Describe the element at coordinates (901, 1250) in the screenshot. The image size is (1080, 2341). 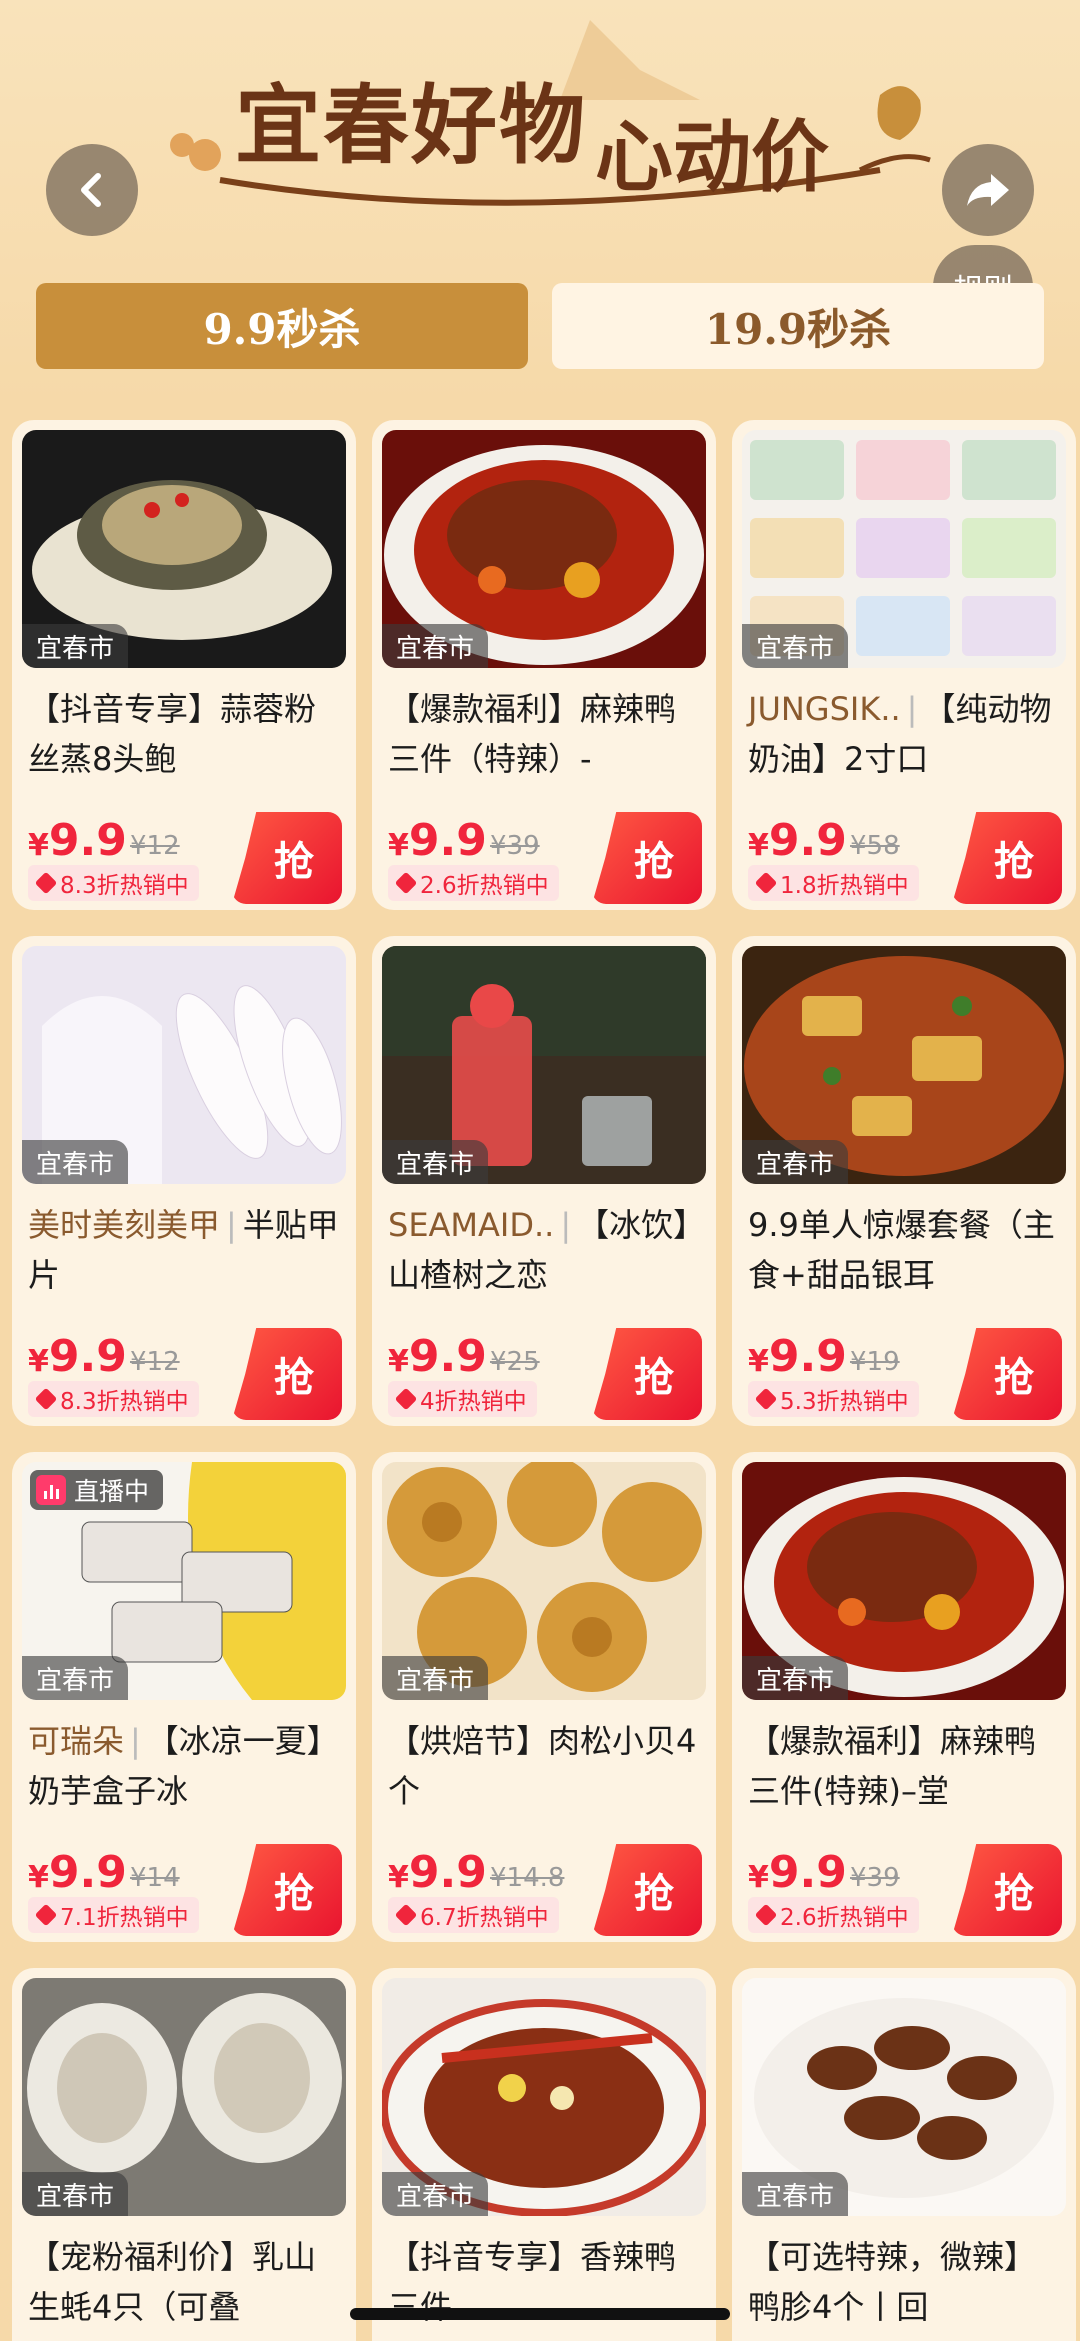
I see `product-title-text: 9.9单人惊爆套餐（主食+甜品银耳` at that location.